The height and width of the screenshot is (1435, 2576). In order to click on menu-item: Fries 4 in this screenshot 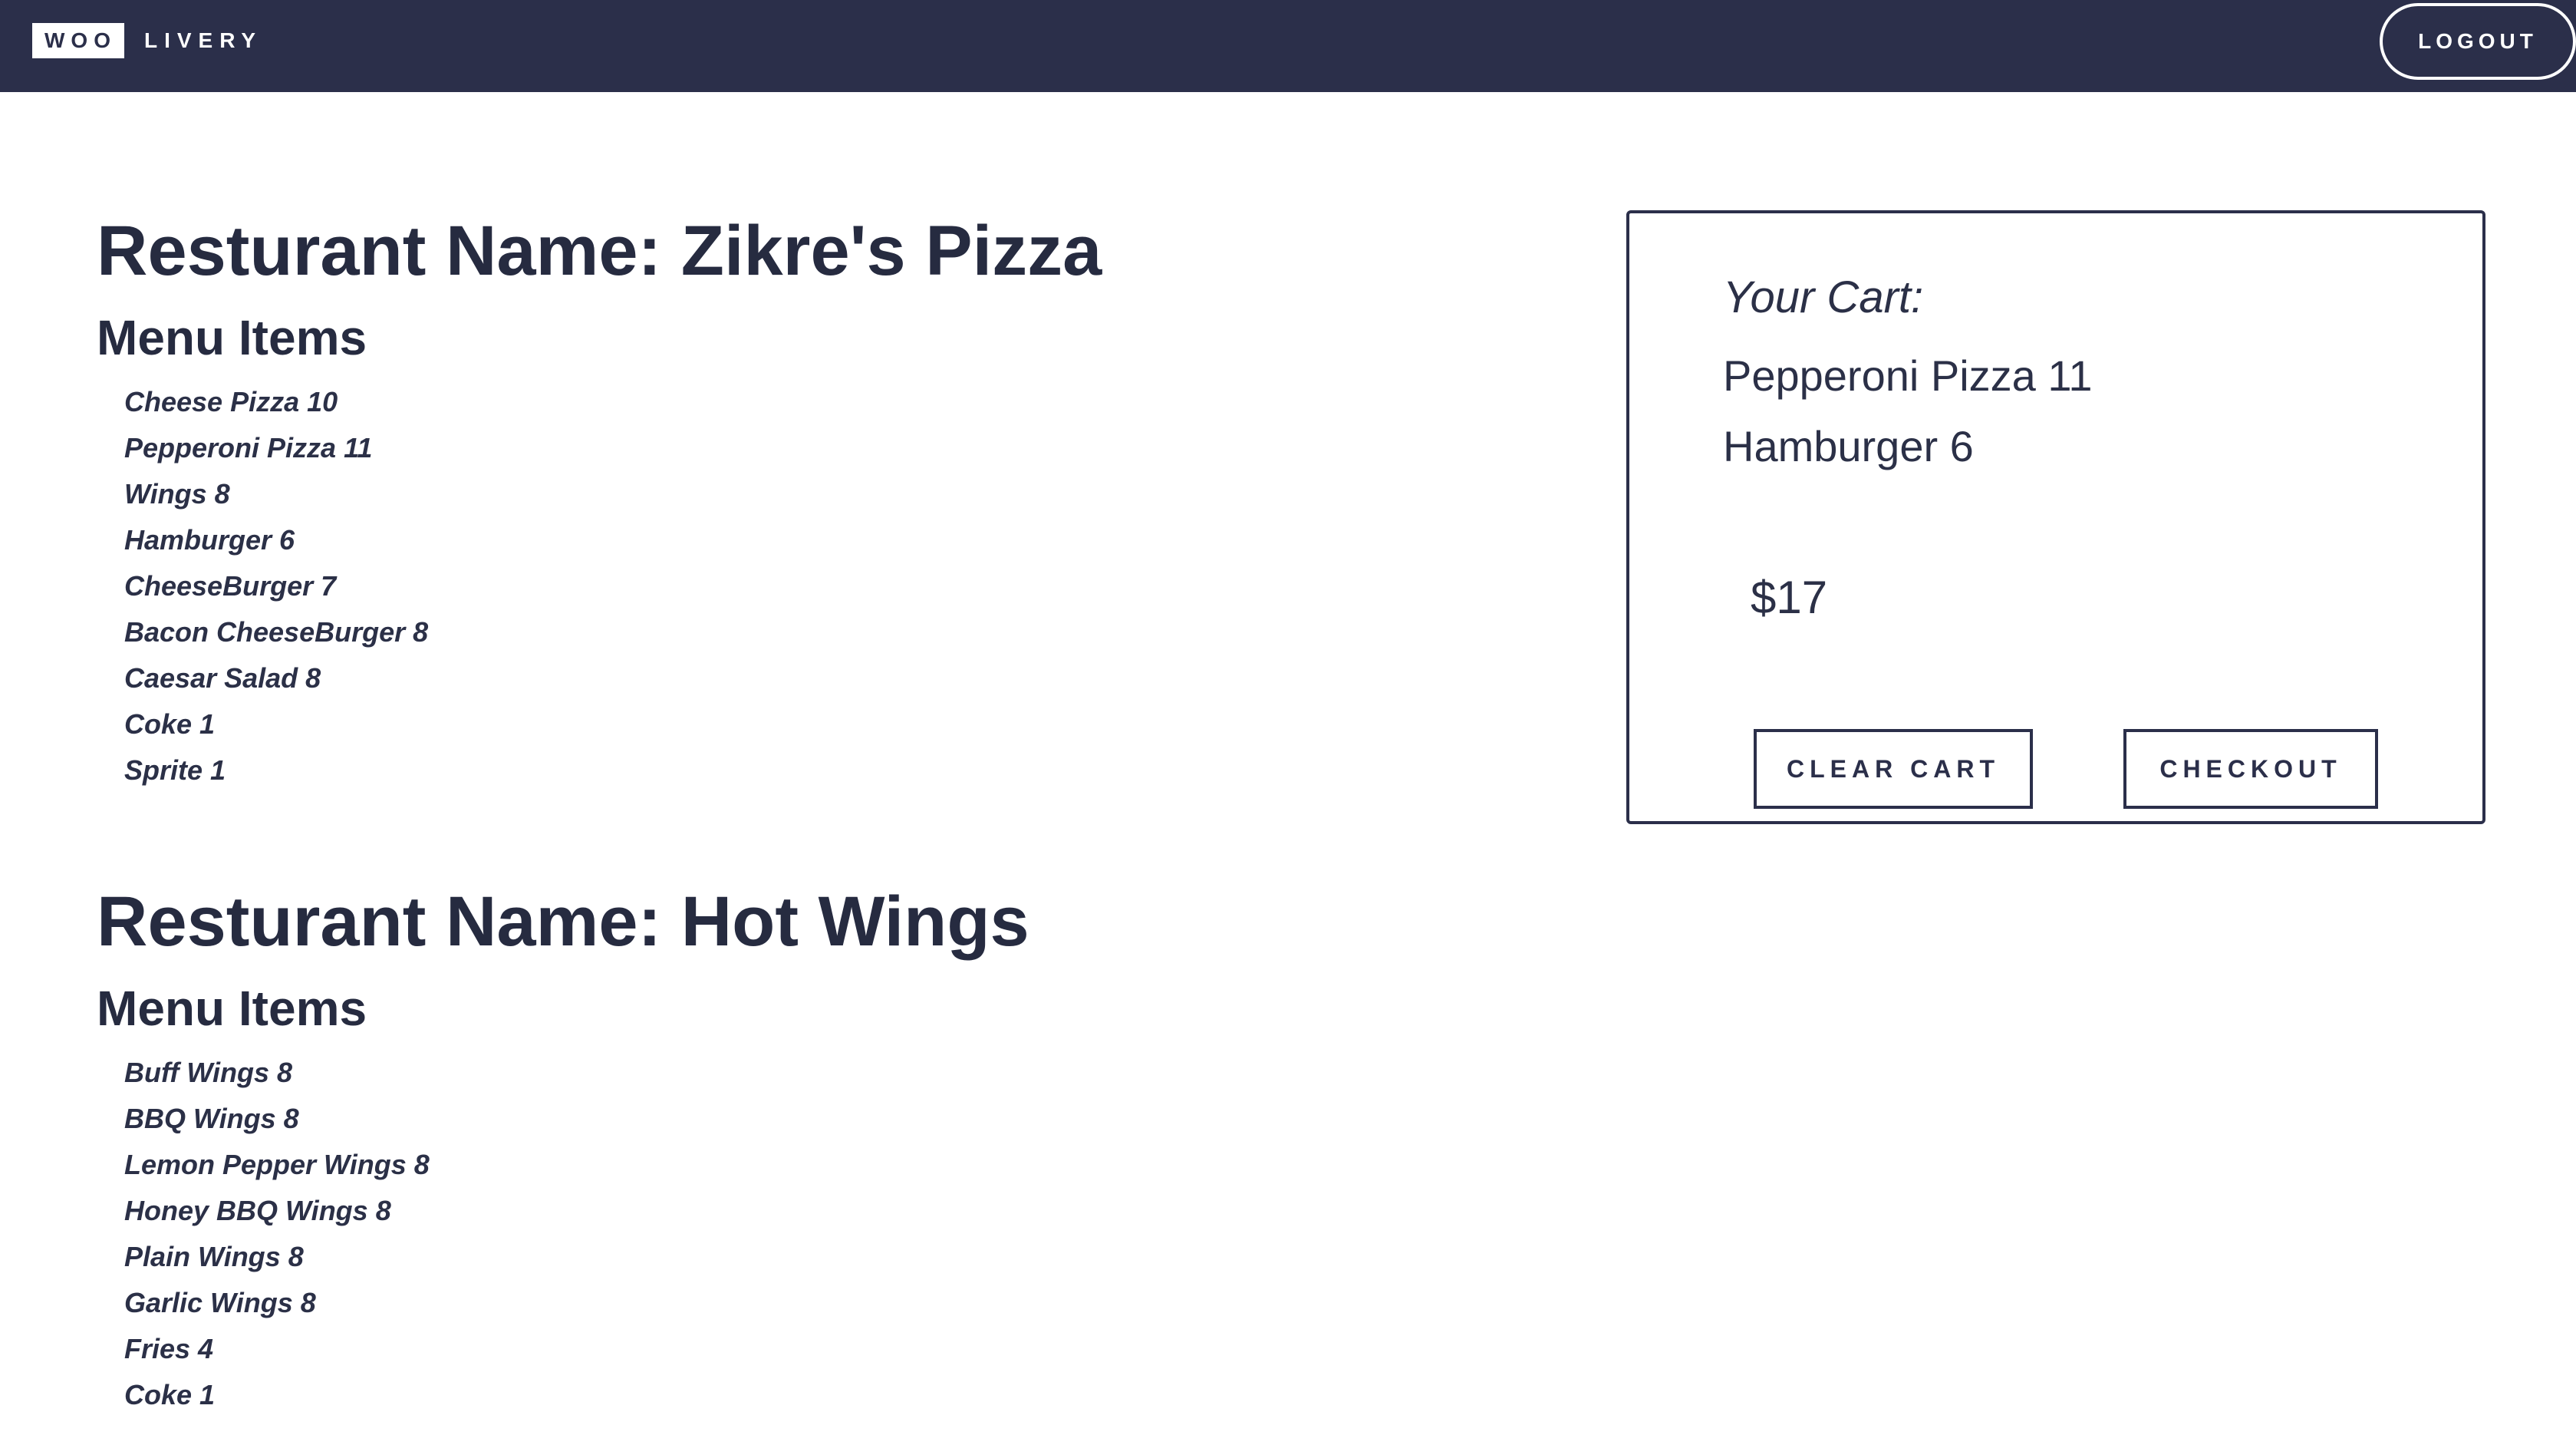, I will do `click(576, 1349)`.